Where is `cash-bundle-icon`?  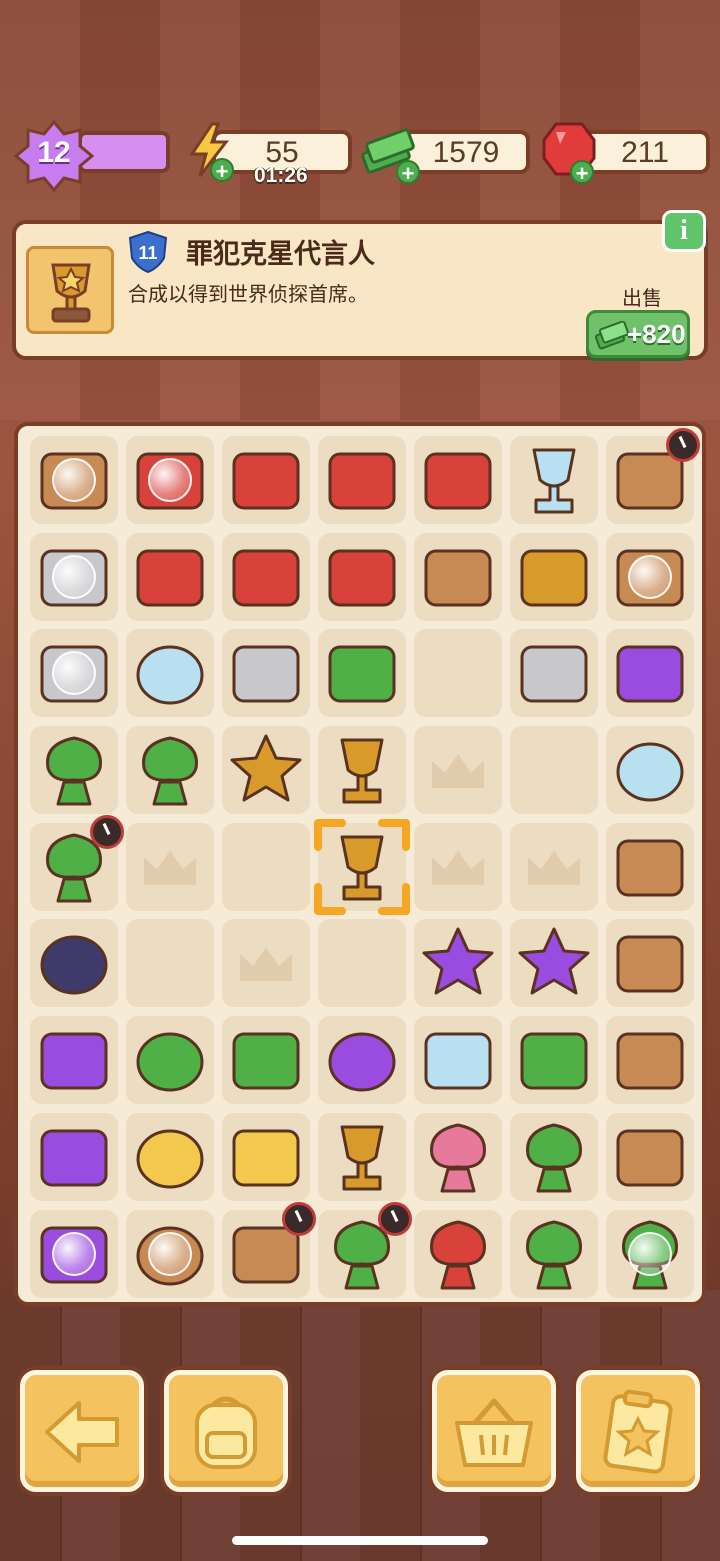 cash-bundle-icon is located at coordinates (554, 1061).